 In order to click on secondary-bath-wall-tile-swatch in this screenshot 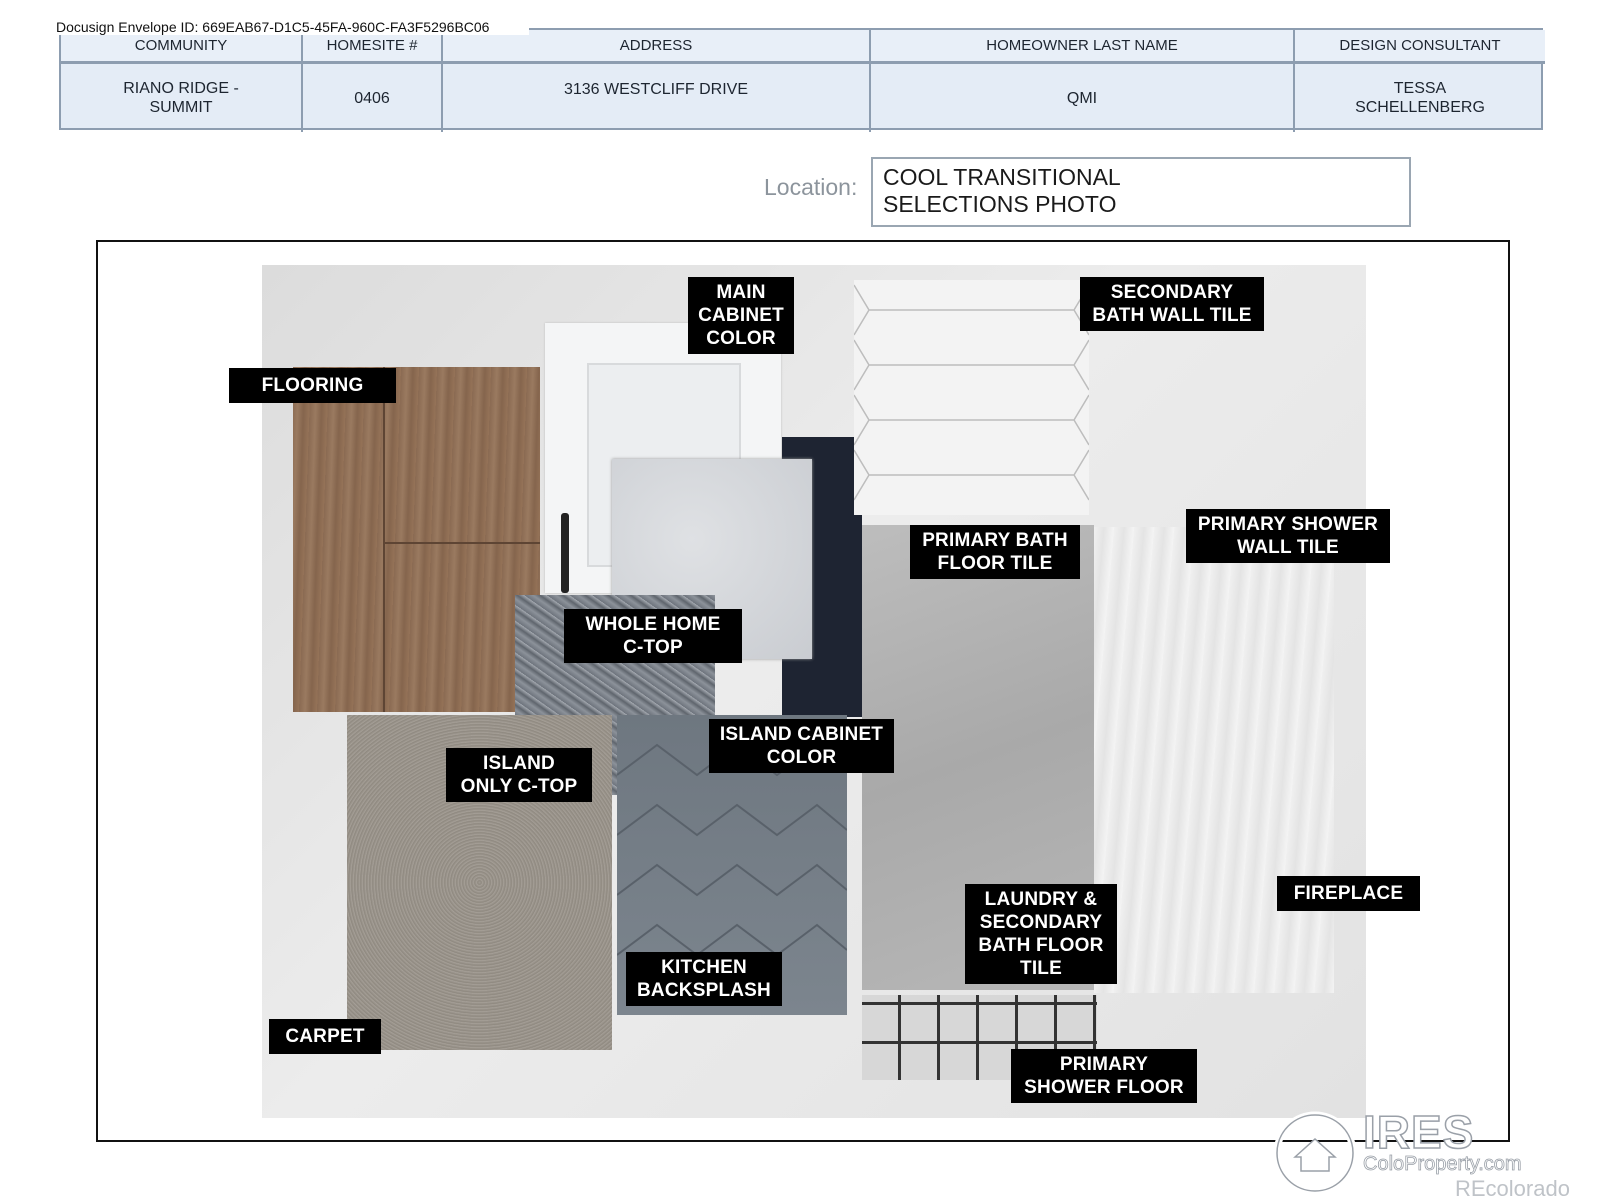, I will do `click(971, 397)`.